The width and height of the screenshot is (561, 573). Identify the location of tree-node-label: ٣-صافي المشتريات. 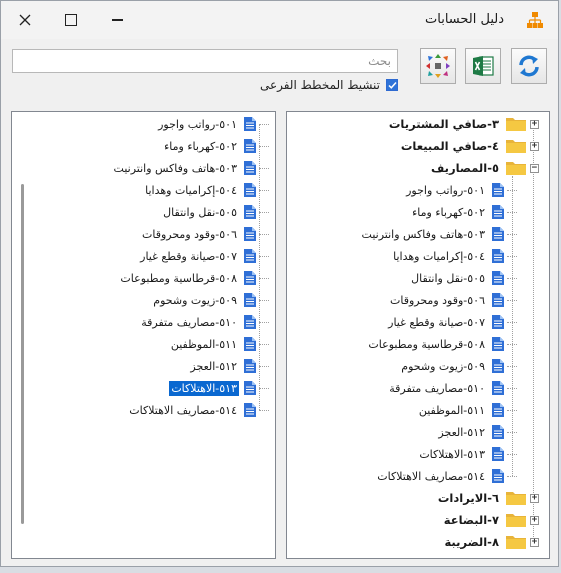
(443, 124).